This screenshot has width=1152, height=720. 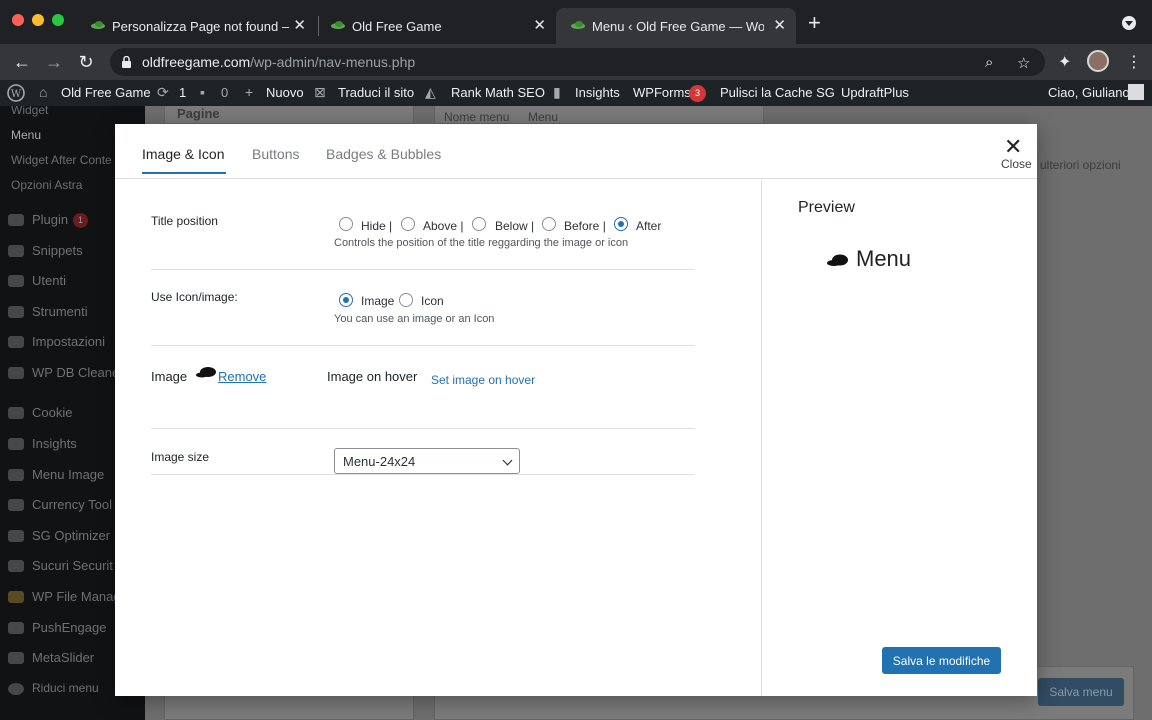 I want to click on save-menu-button: Salva menu, so click(x=1081, y=692).